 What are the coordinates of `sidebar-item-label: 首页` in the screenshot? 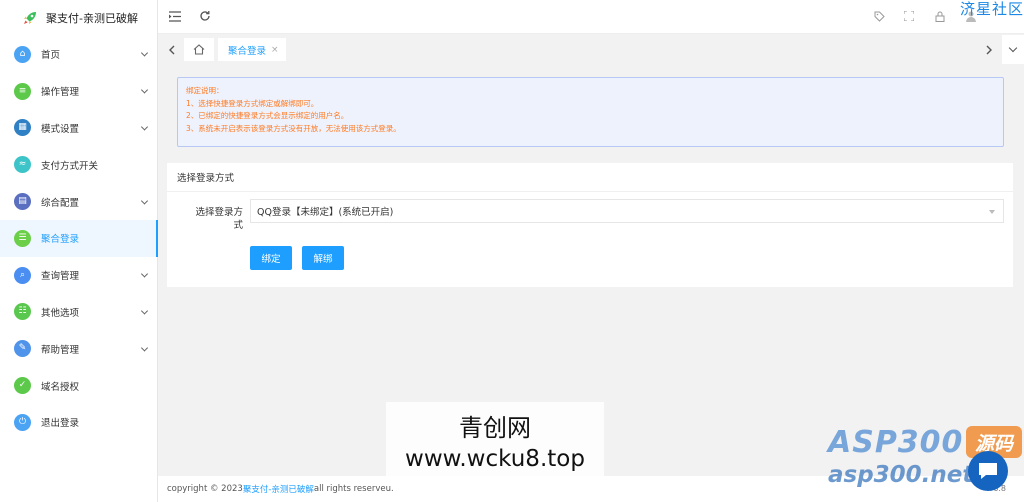 It's located at (51, 56).